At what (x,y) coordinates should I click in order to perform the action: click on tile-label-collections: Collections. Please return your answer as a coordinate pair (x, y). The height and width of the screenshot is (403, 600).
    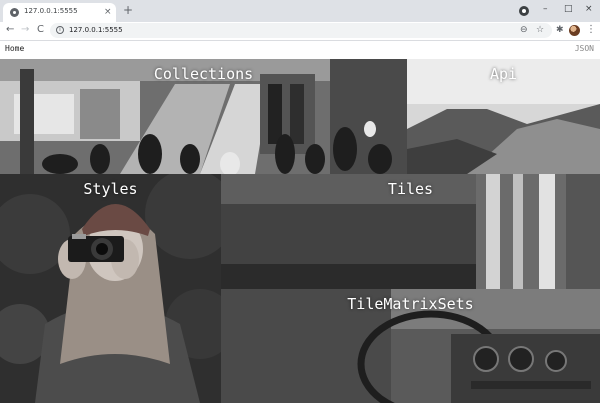
    Looking at the image, I should click on (203, 74).